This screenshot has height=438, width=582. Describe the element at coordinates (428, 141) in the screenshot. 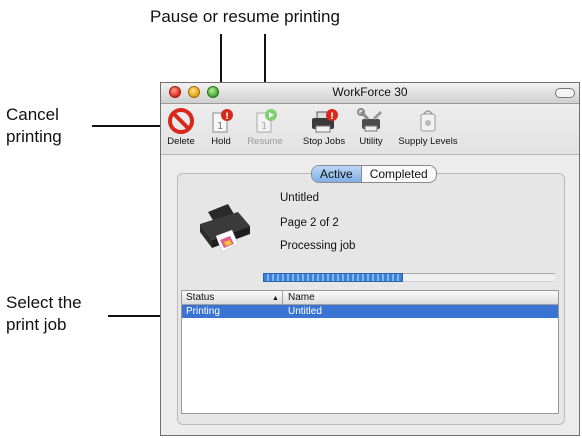

I see `supply-levels-label: Supply Levels` at that location.